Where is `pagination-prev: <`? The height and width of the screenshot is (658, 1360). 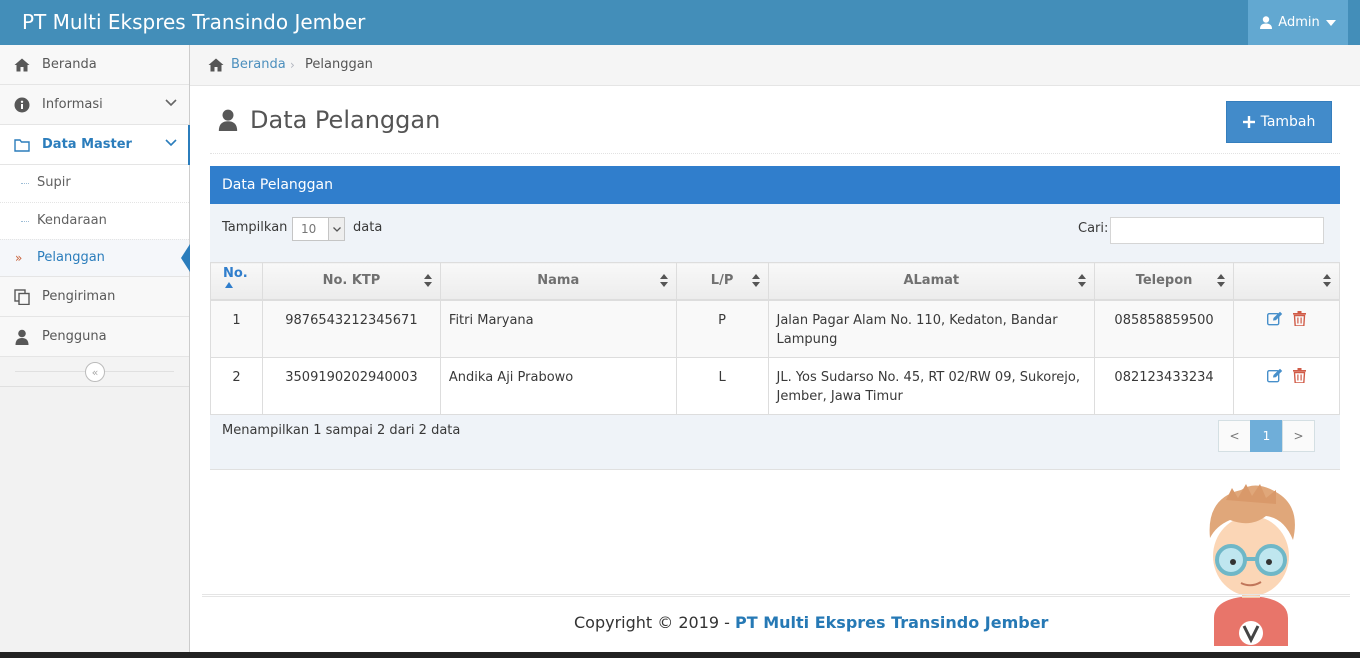
pagination-prev: < is located at coordinates (1234, 436).